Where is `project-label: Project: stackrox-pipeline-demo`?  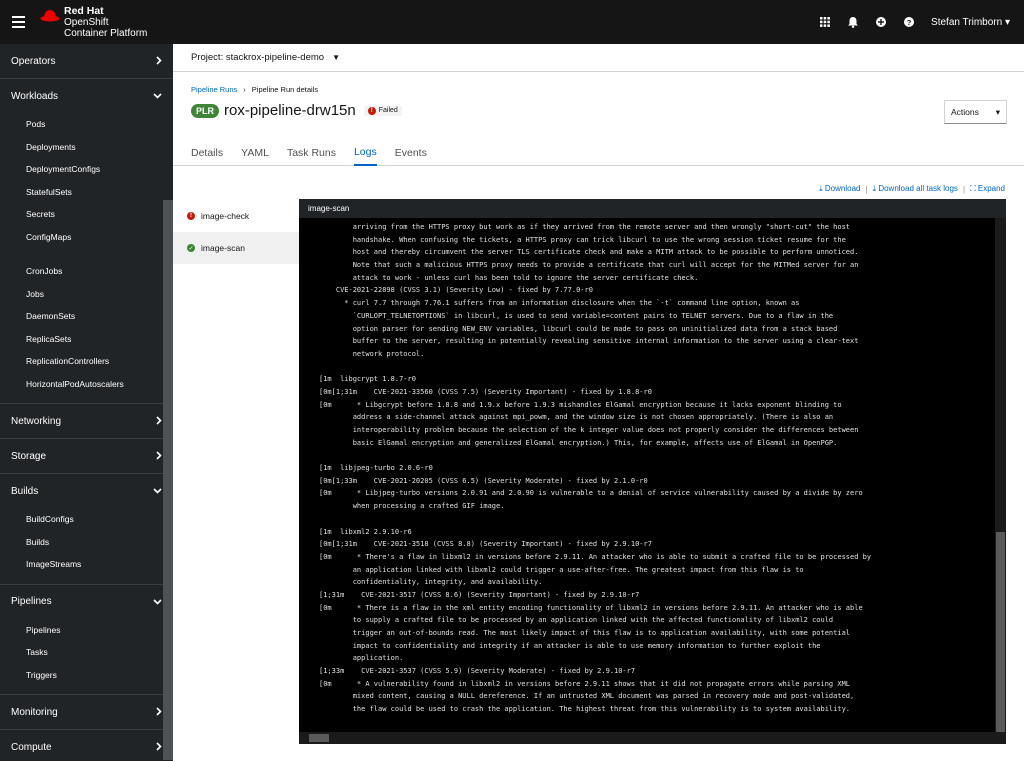 project-label: Project: stackrox-pipeline-demo is located at coordinates (258, 57).